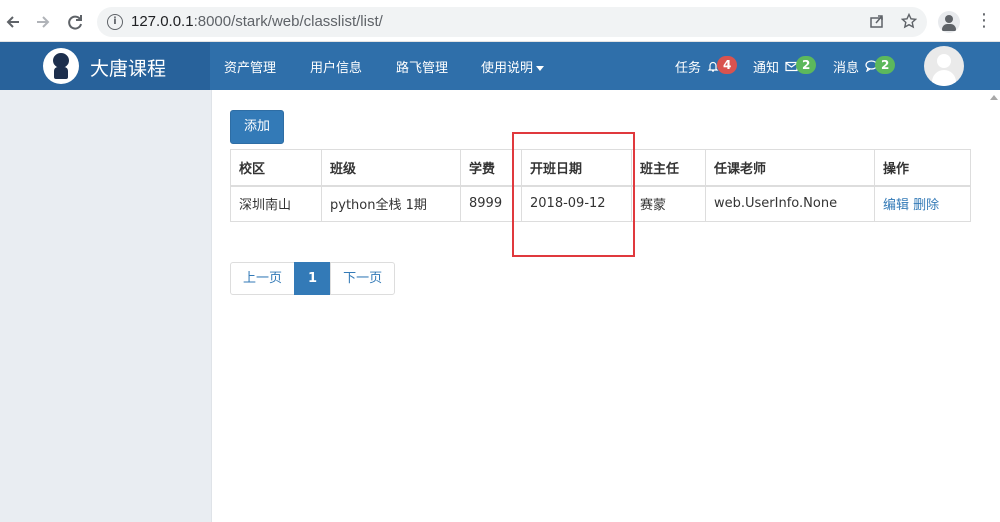 The image size is (1000, 522). I want to click on delete-link: 删除, so click(926, 205).